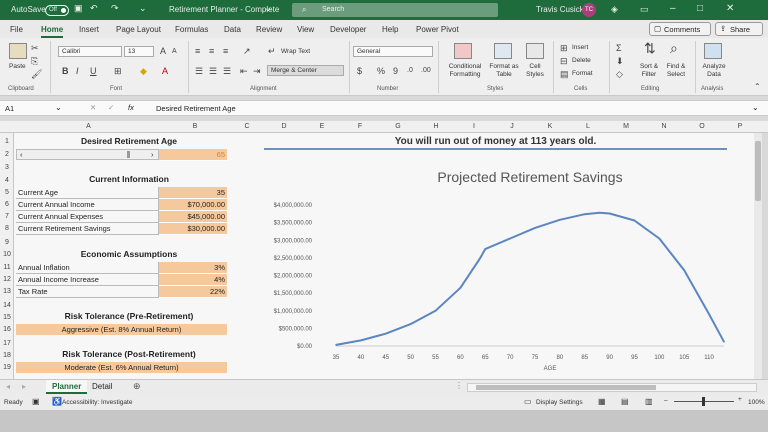 Image resolution: width=768 pixels, height=432 pixels. What do you see at coordinates (284, 126) in the screenshot?
I see `column-header: D` at bounding box center [284, 126].